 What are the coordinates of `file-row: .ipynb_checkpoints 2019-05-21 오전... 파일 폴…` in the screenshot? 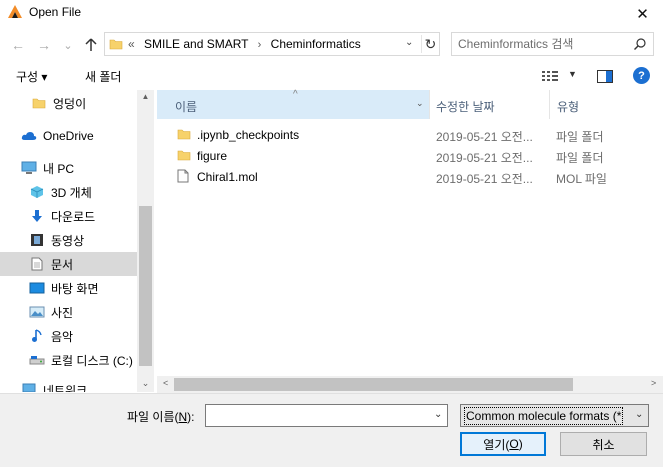 It's located at (410, 134).